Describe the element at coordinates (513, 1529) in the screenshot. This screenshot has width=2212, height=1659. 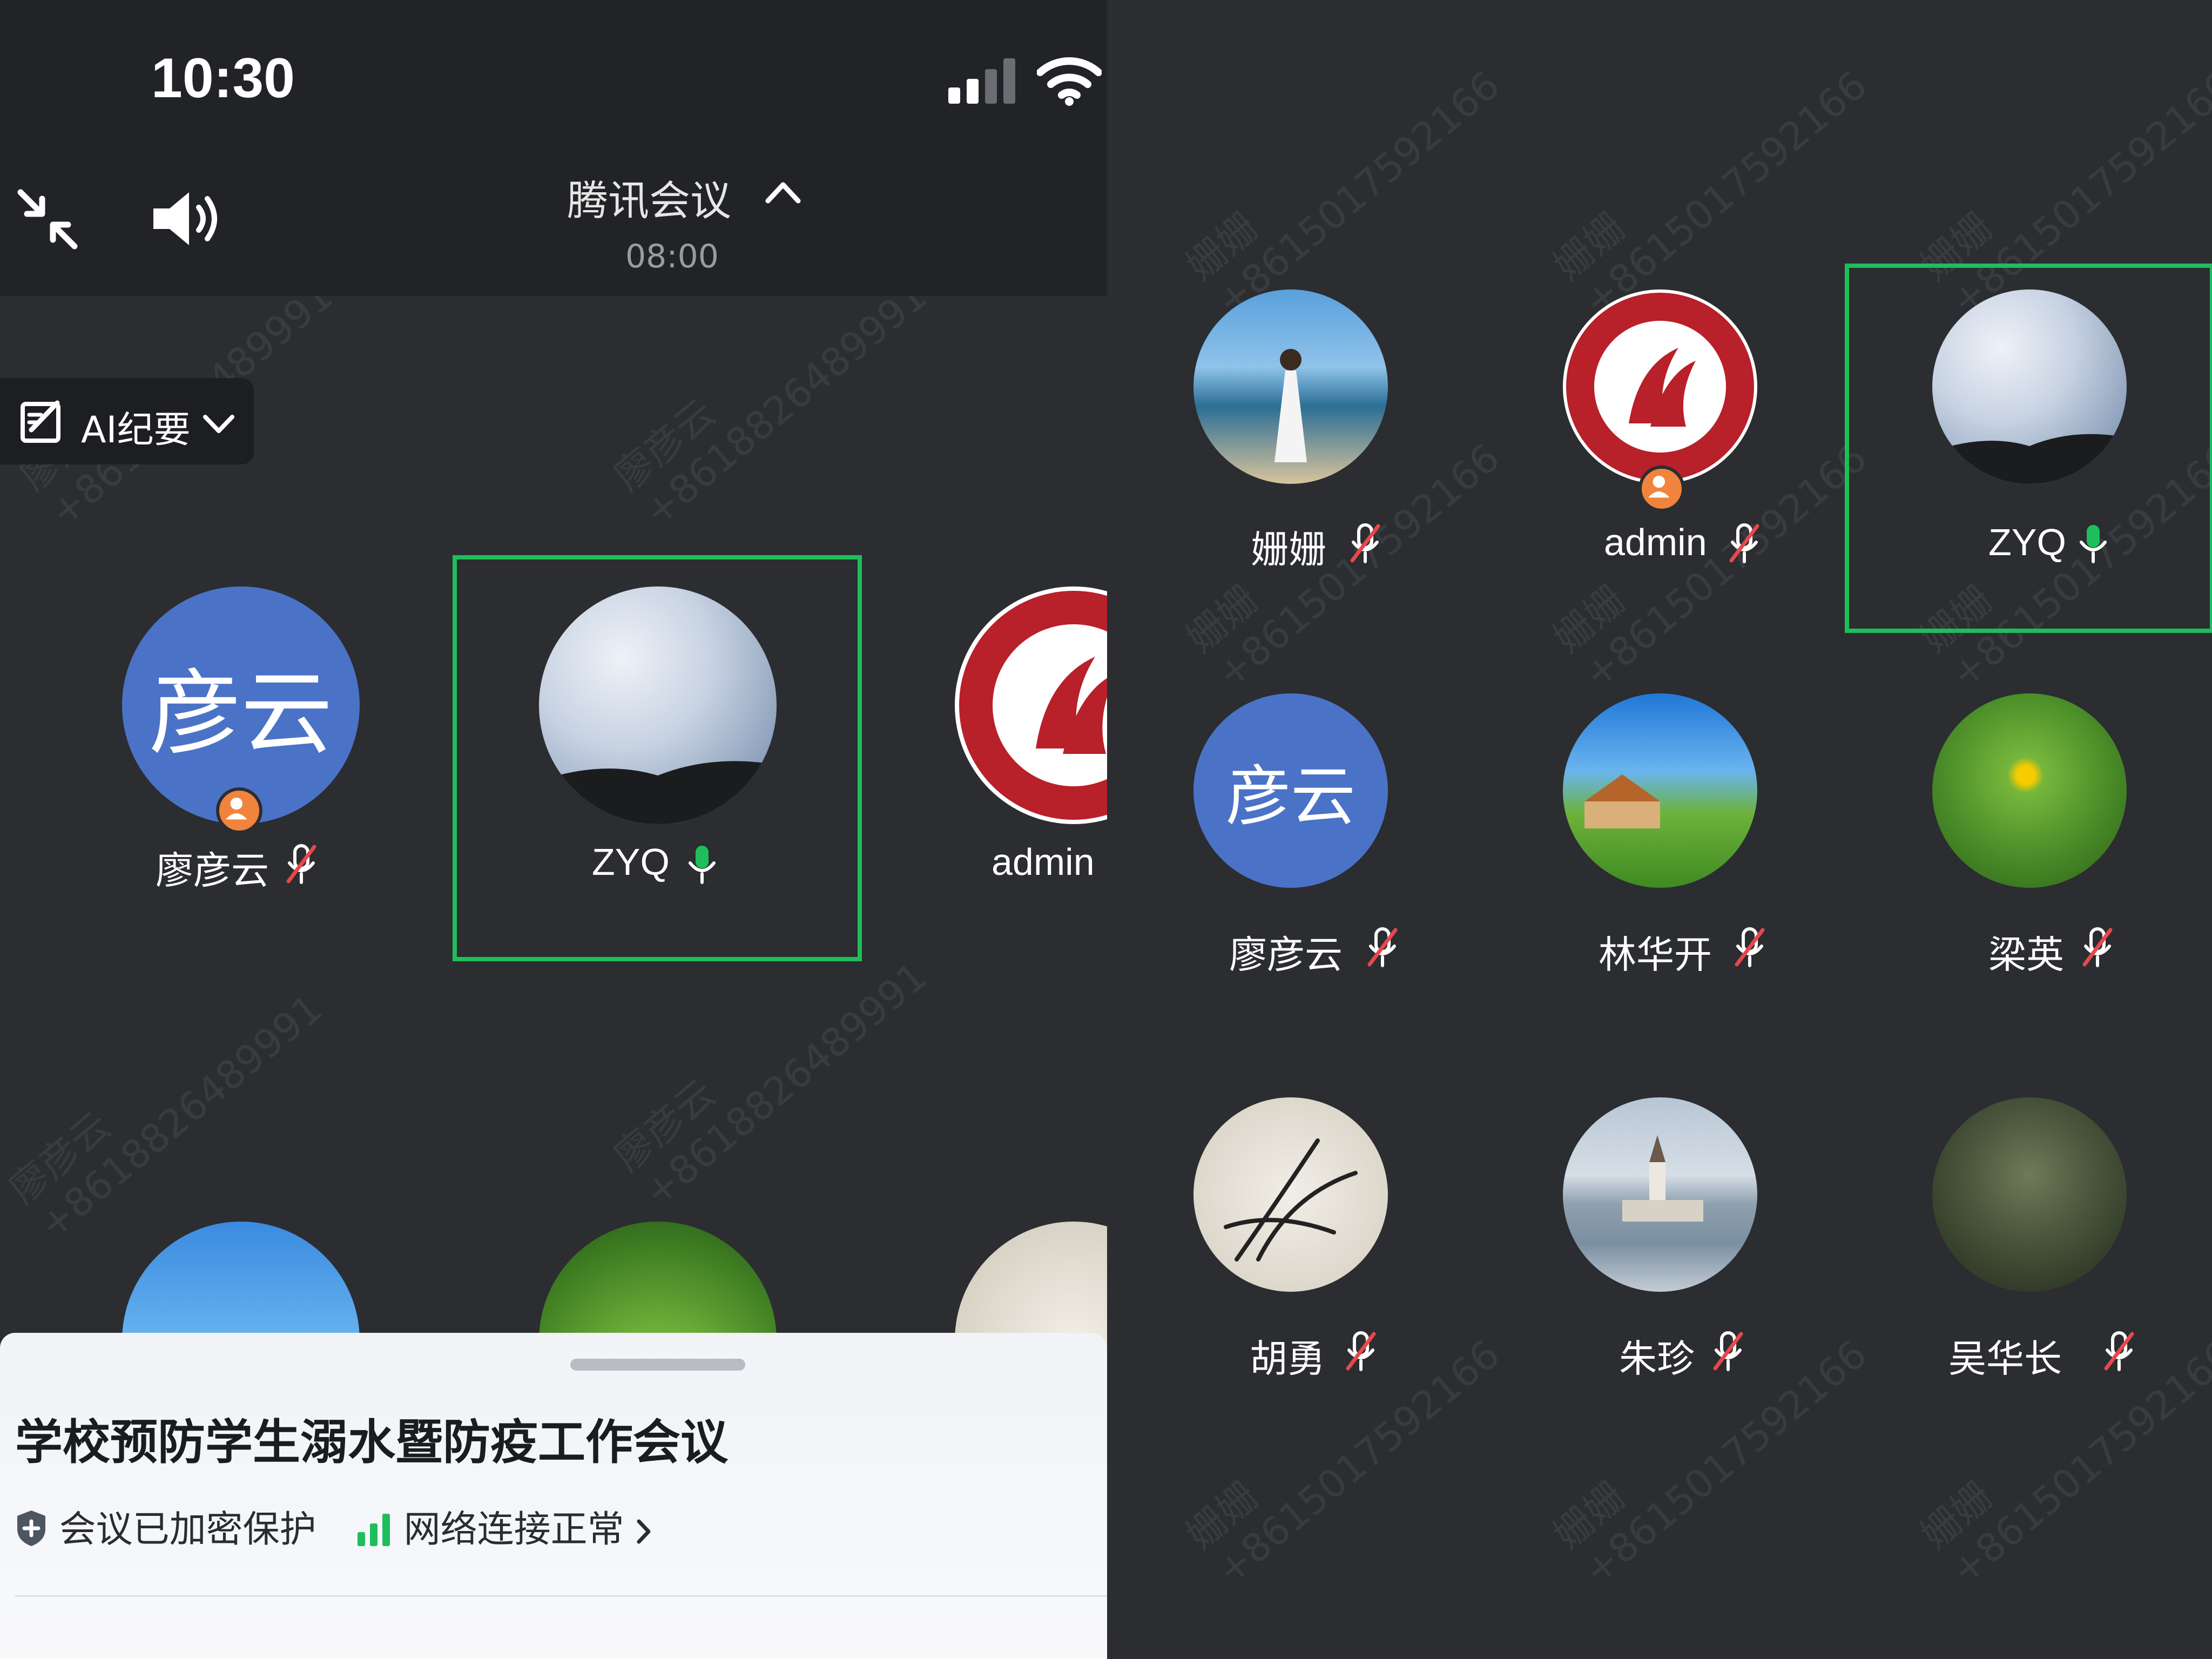
I see `network-status-label: 网络连接正常` at that location.